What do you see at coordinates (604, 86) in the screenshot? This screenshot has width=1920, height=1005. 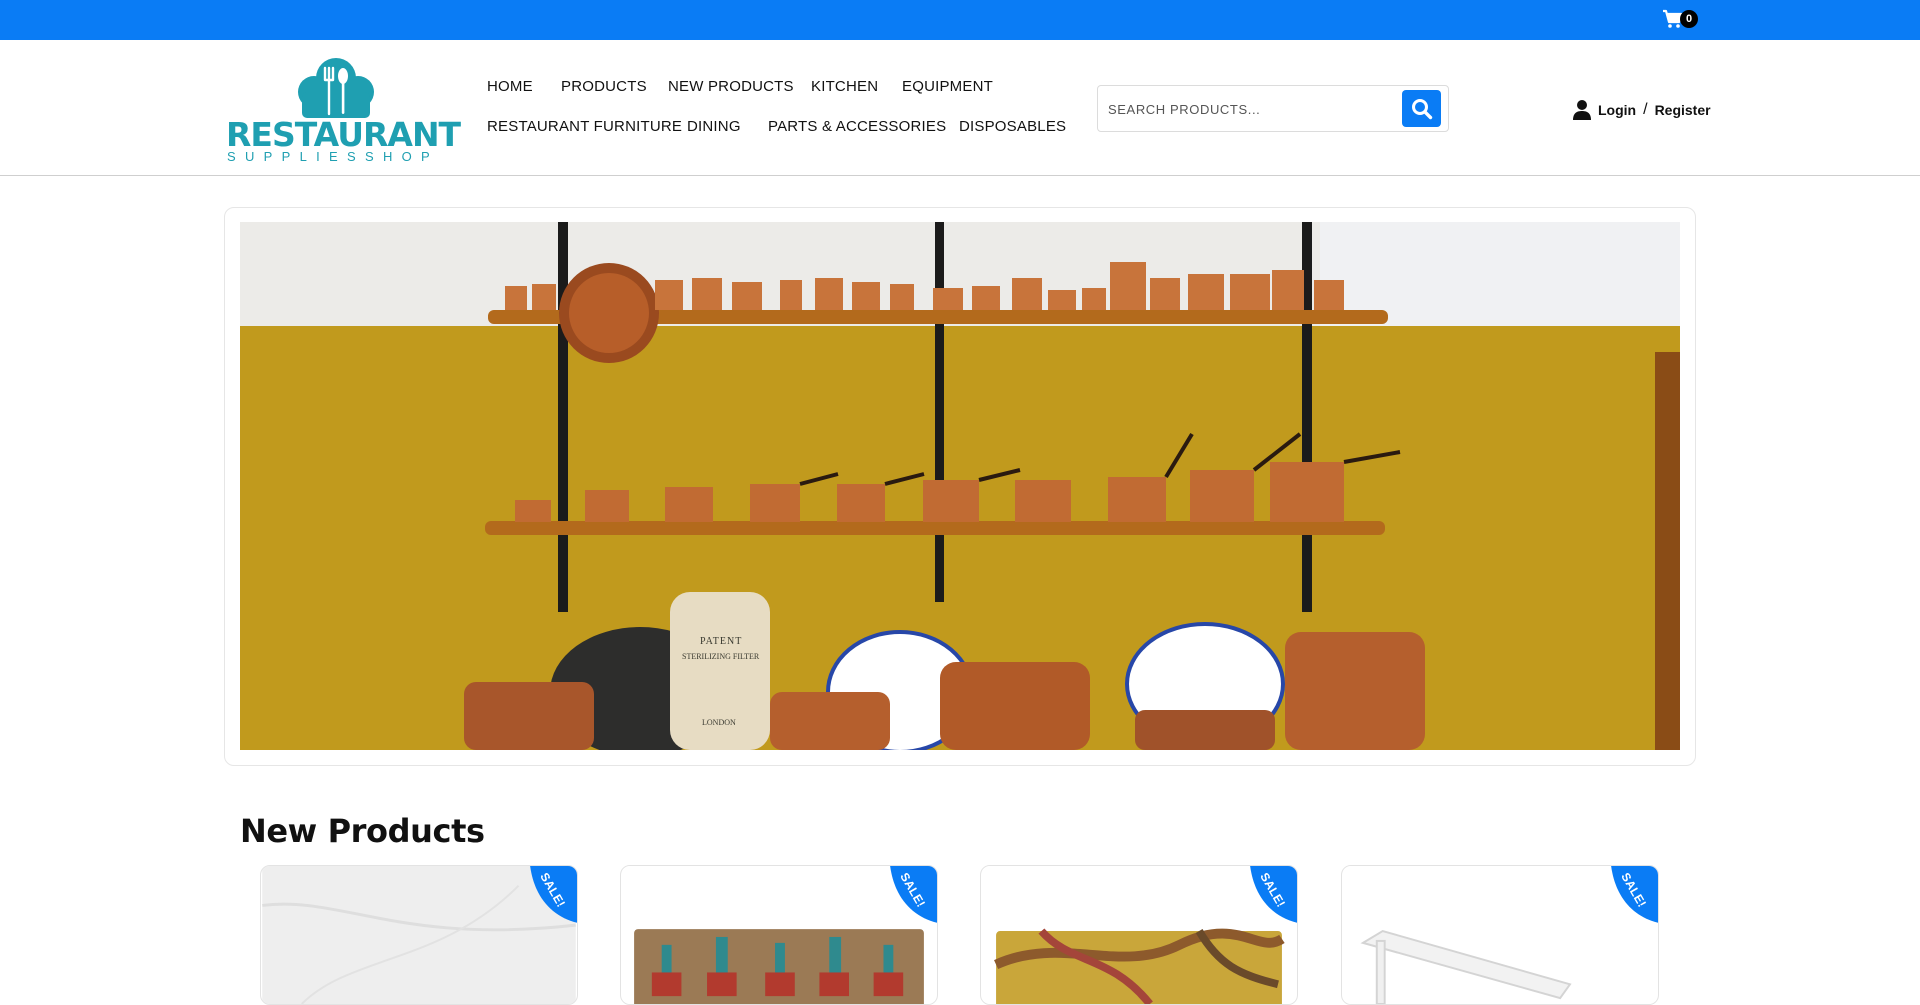 I see `nav-products: PRODUCTS` at bounding box center [604, 86].